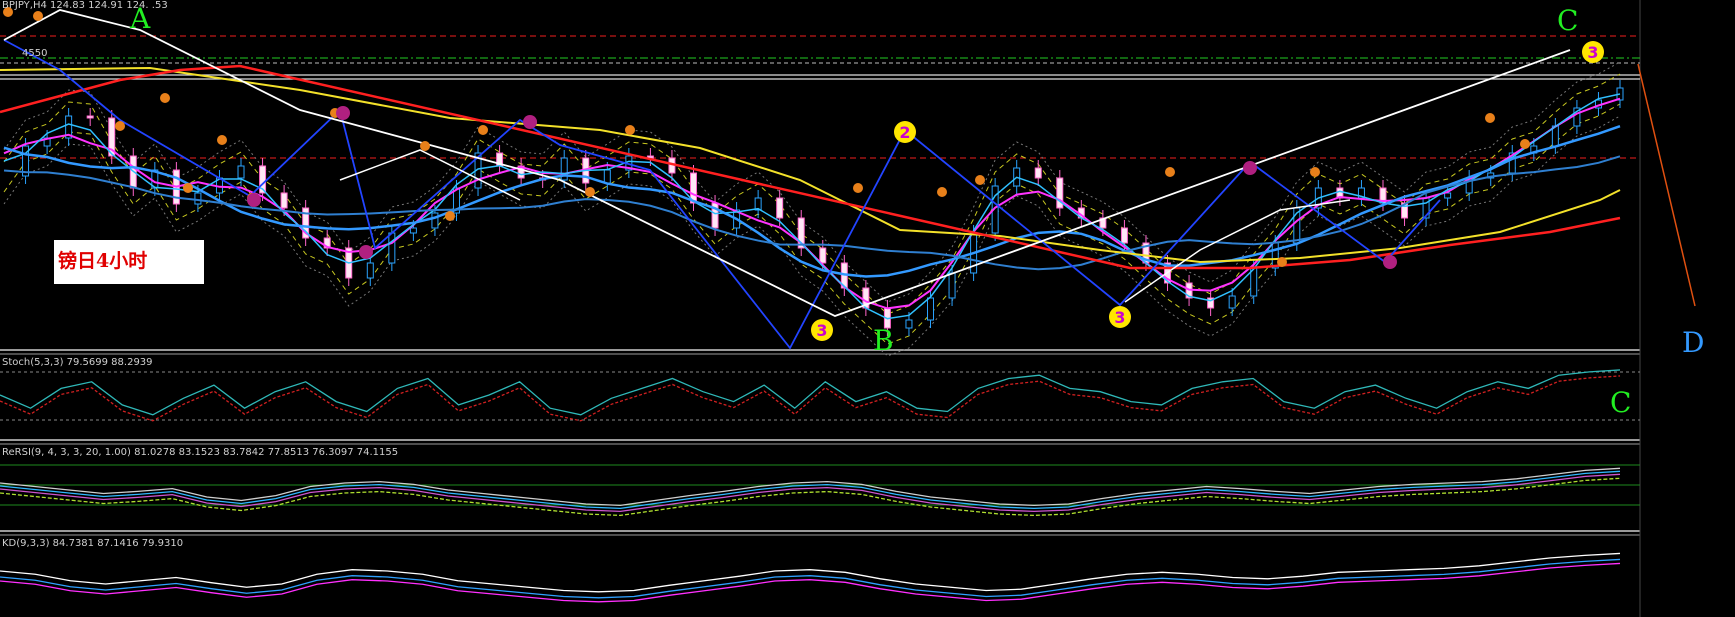 This screenshot has height=617, width=1735. I want to click on wave-label-c-sub: C, so click(1621, 402).